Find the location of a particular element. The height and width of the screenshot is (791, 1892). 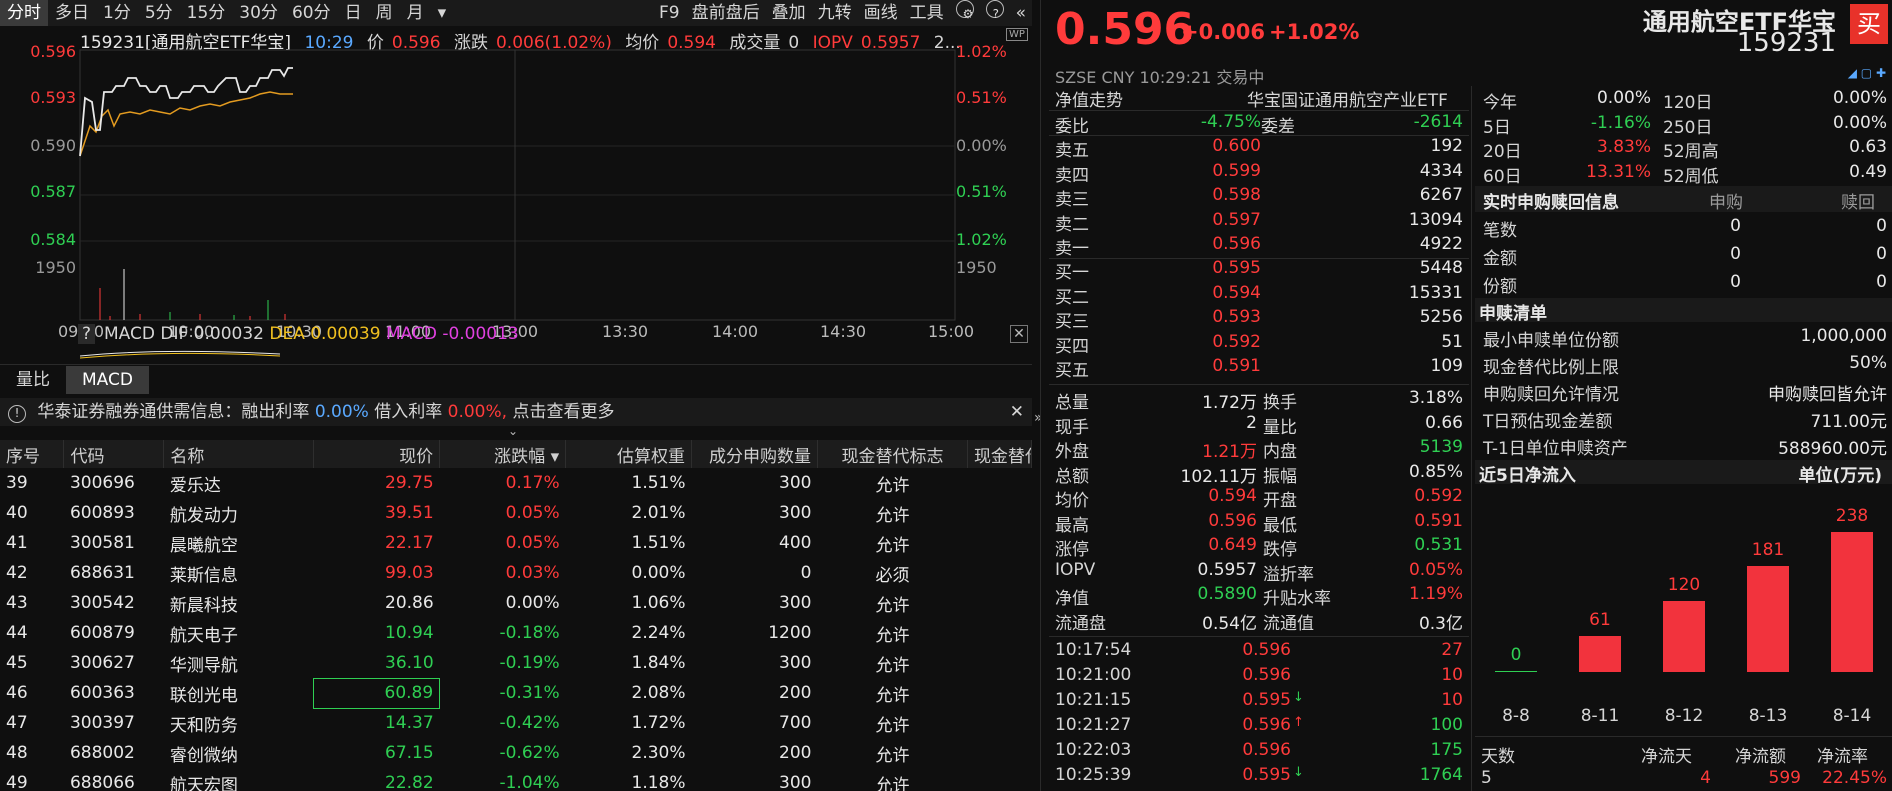

panel-controls-icon: ◢ ▢ ✚ is located at coordinates (1867, 73).